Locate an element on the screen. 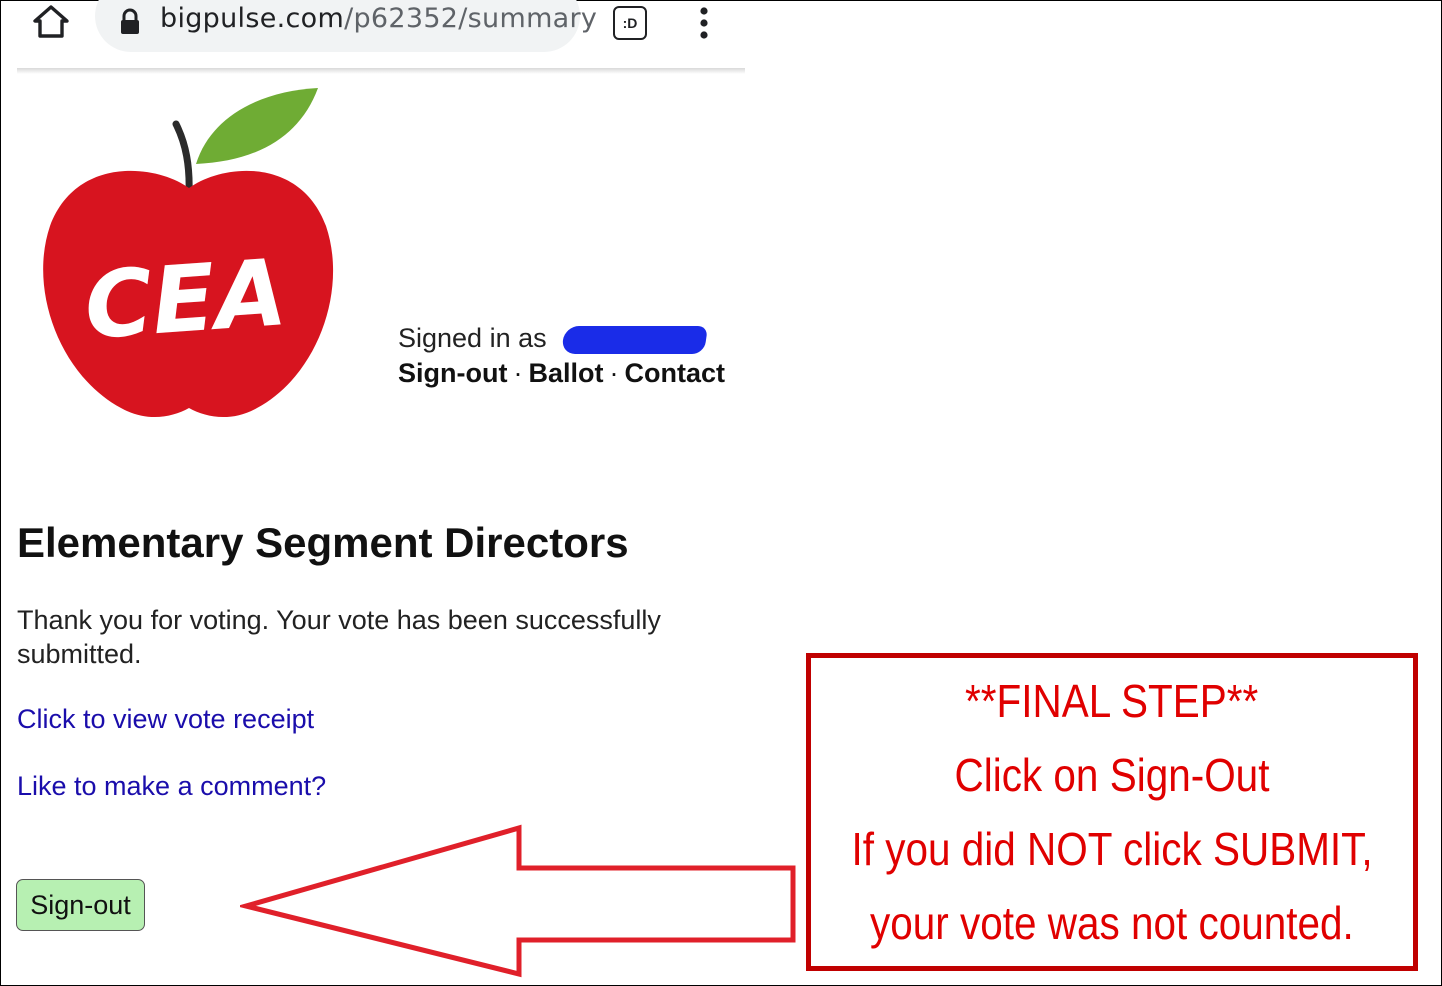  cea-apple-logo: CEA is located at coordinates (188, 253).